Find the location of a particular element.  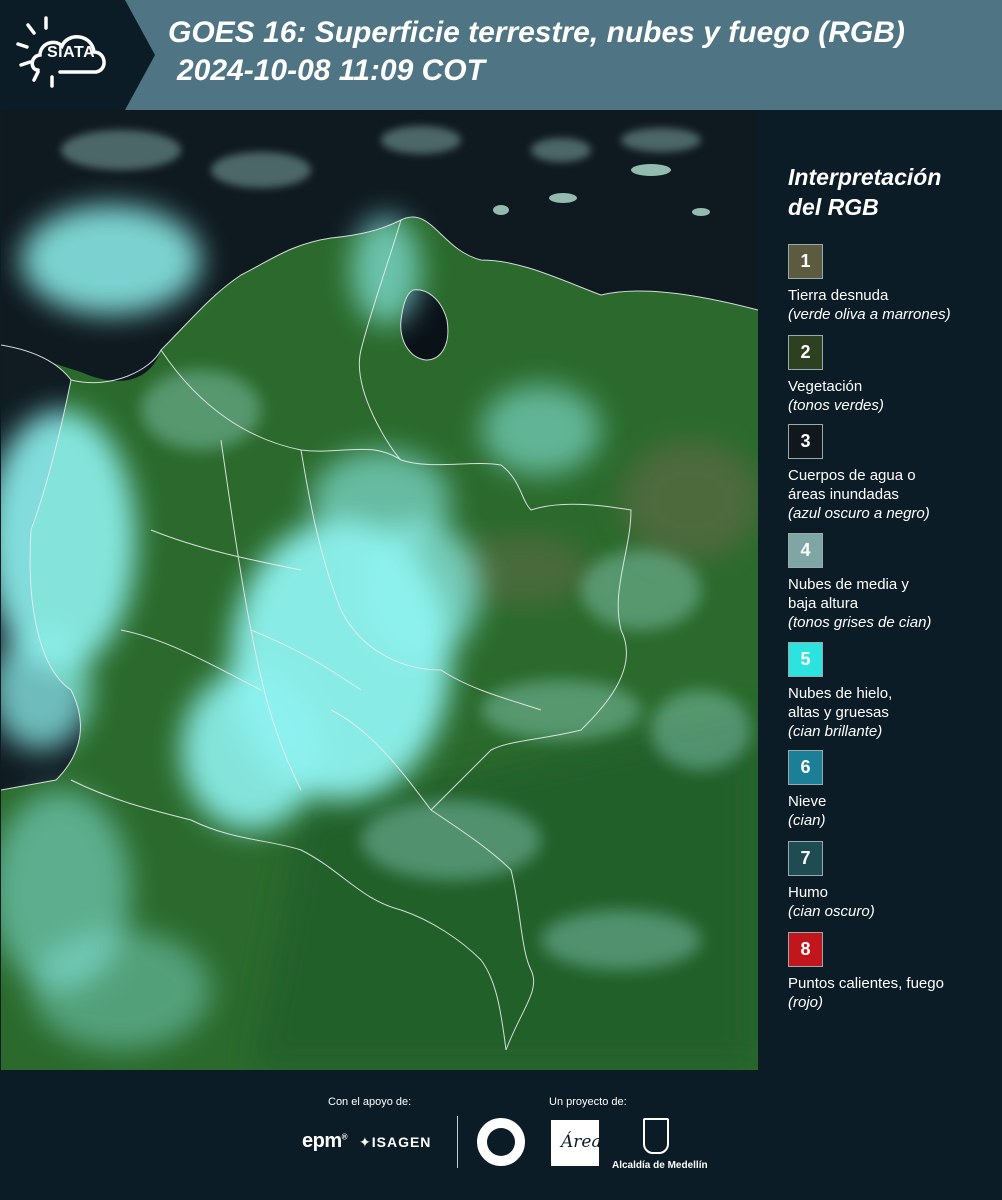

legend-note: (tonos verdes) is located at coordinates (836, 405).